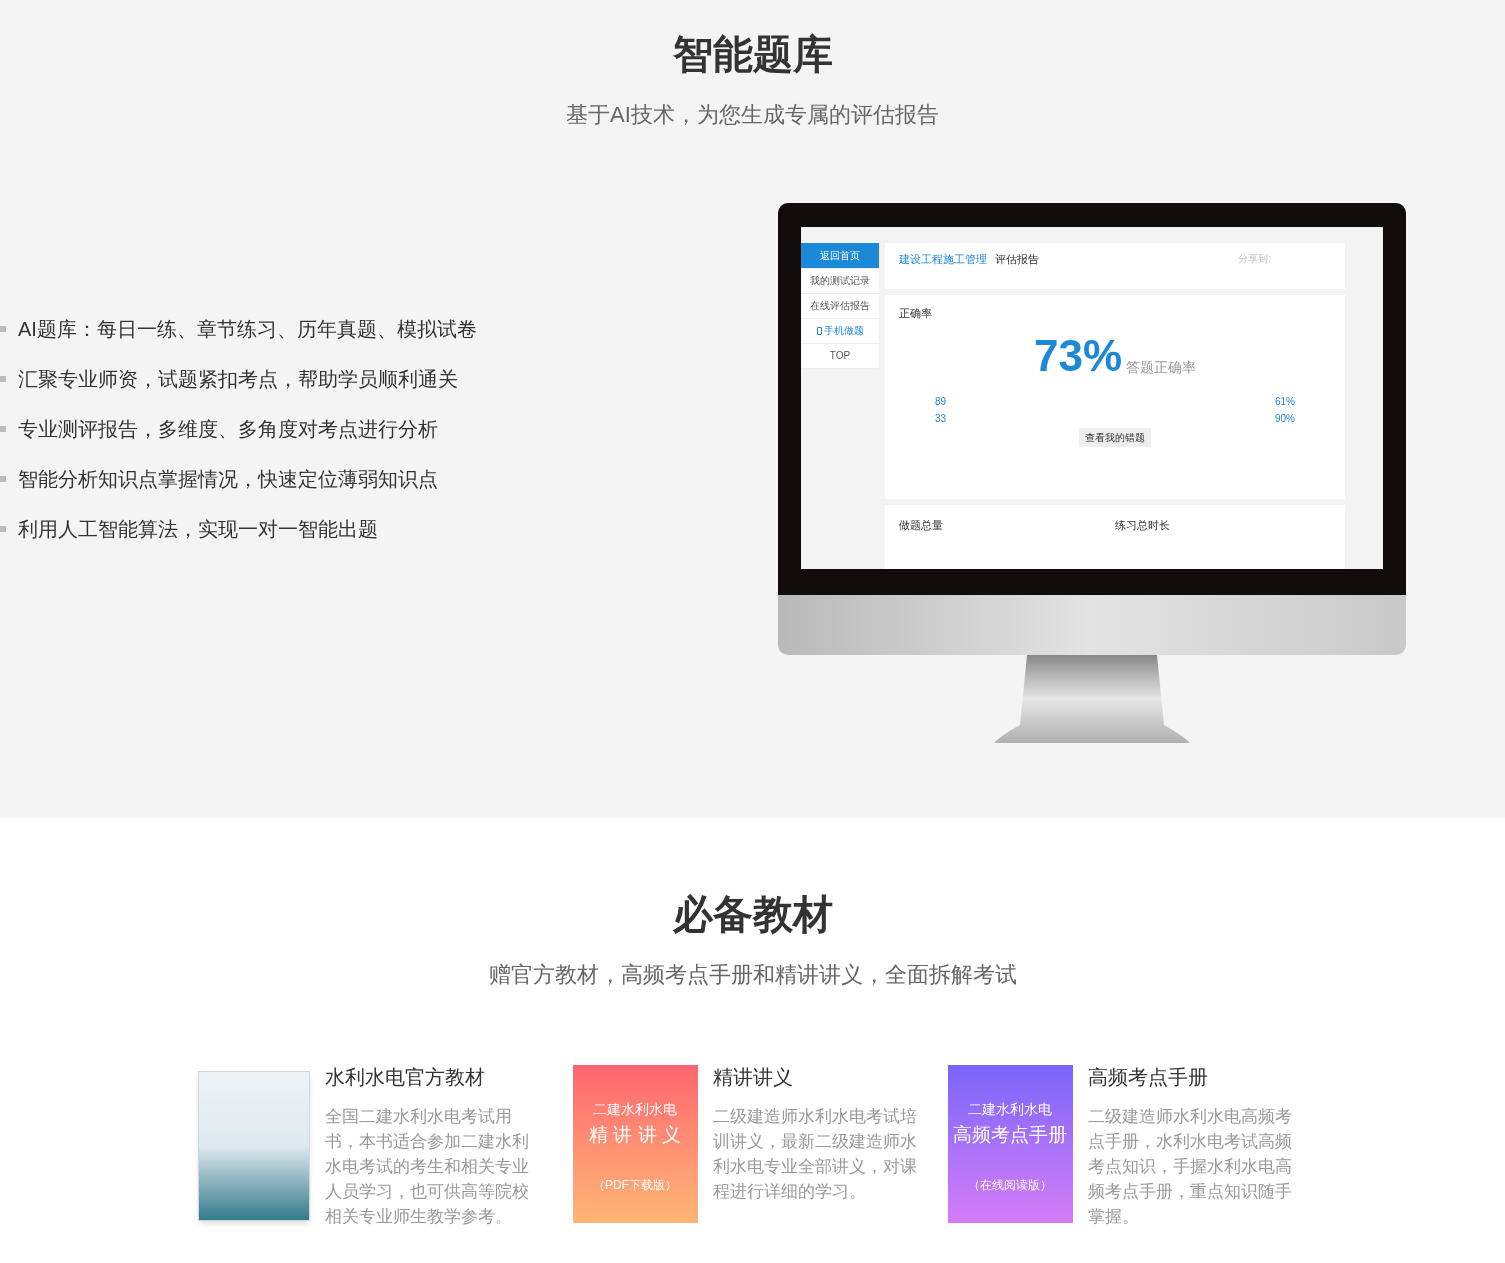  What do you see at coordinates (840, 281) in the screenshot?
I see `sidebar-item: 我的测试记录` at bounding box center [840, 281].